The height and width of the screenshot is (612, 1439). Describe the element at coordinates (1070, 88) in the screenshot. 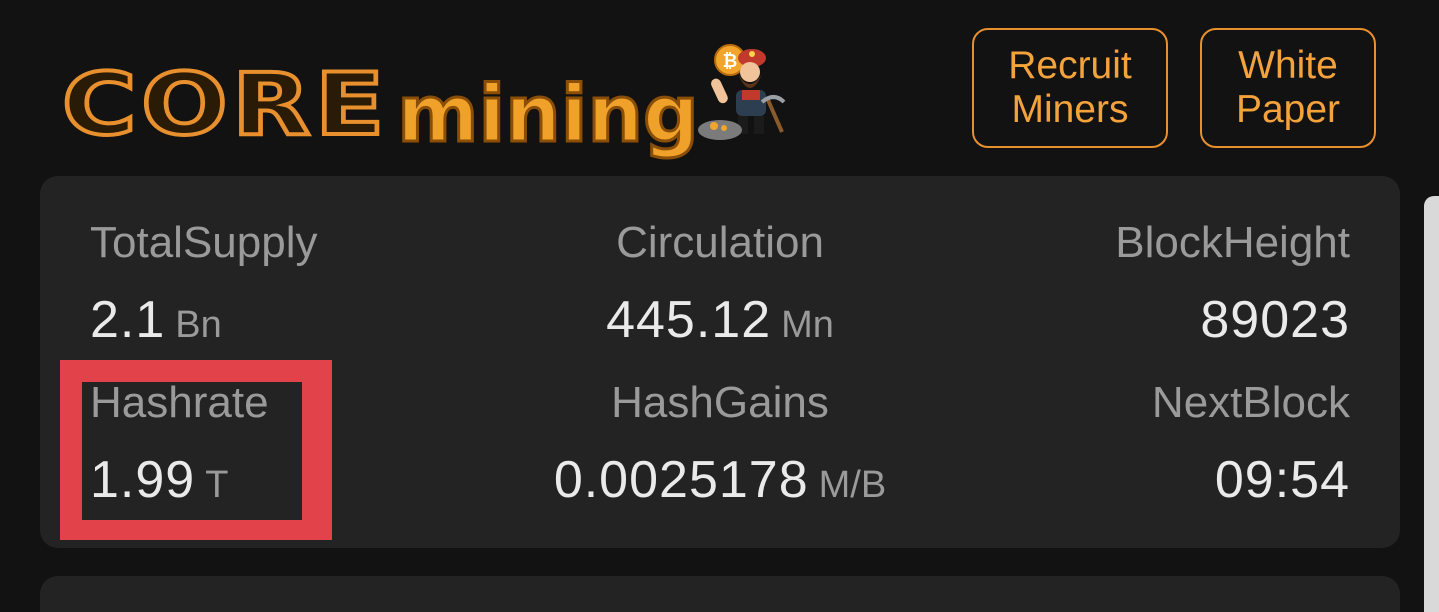

I see `recruit-miners-button: Recruit Miners` at that location.